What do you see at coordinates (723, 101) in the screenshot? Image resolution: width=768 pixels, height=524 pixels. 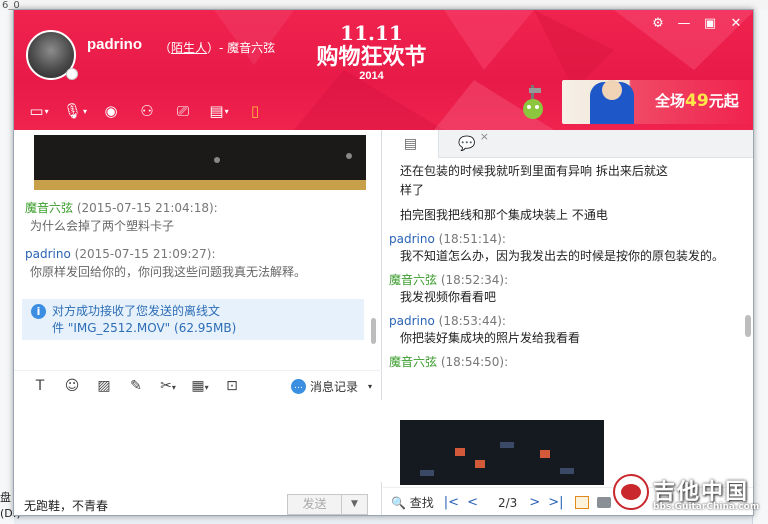 I see `banner-suffix: 元起` at bounding box center [723, 101].